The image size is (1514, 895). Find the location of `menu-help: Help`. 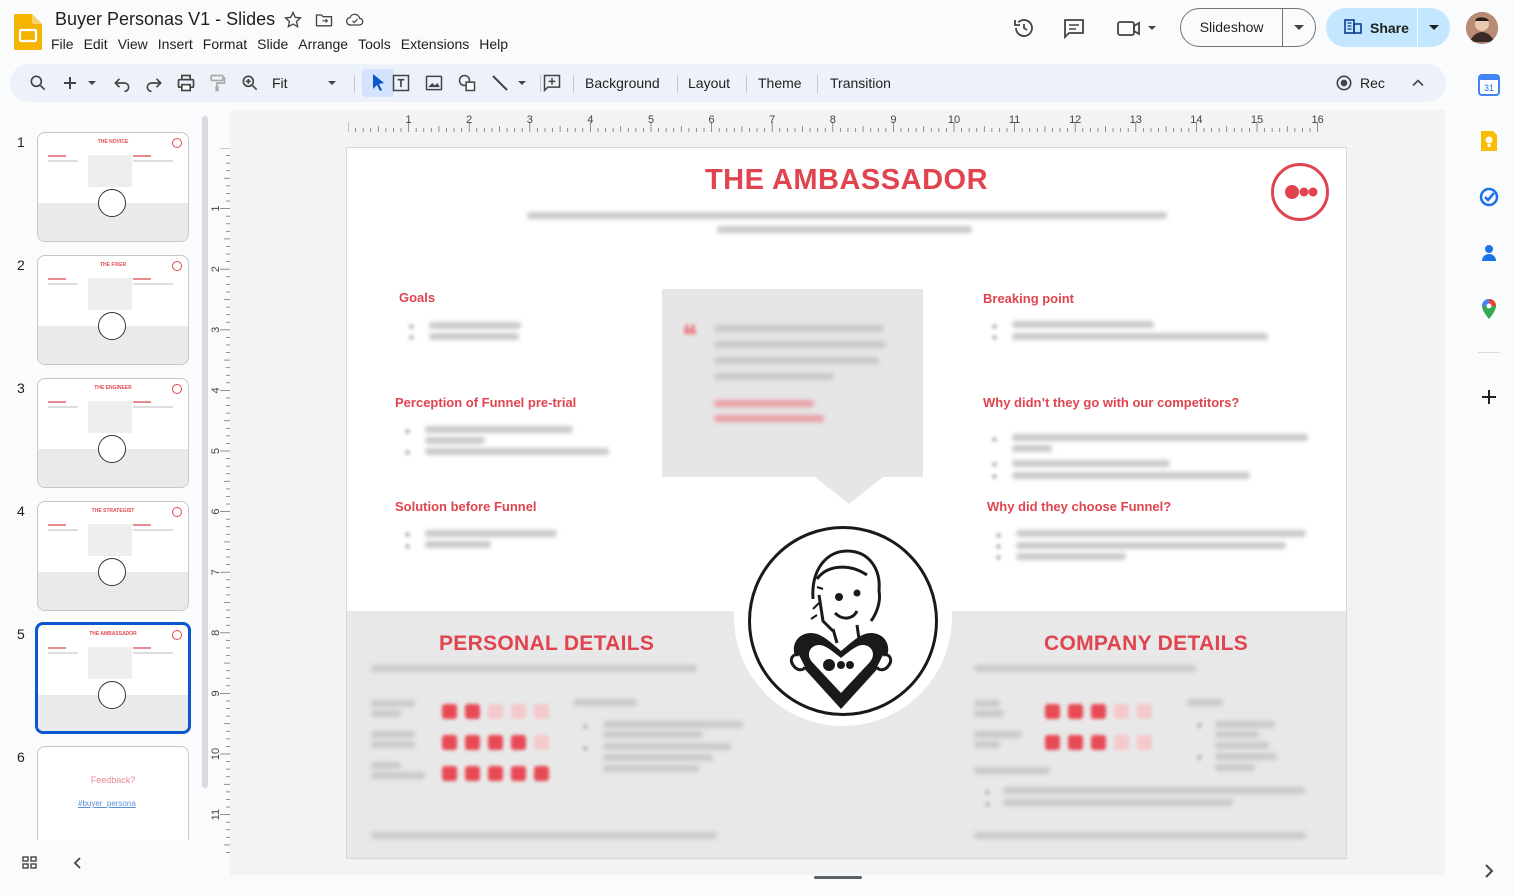

menu-help: Help is located at coordinates (493, 45).